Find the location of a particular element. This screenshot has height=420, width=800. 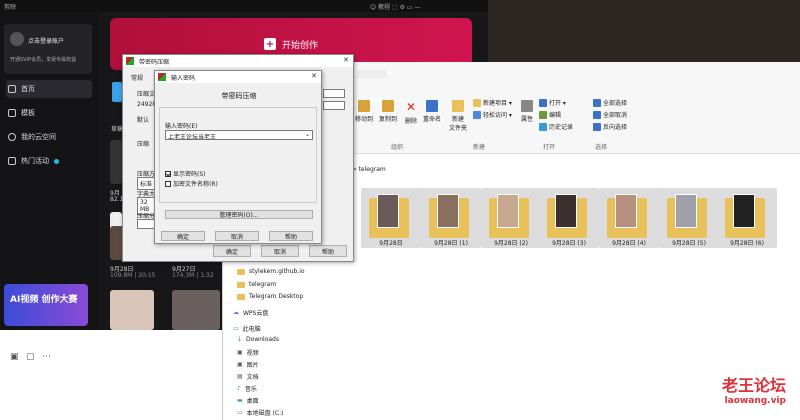

home-icon is located at coordinates (12, 89).